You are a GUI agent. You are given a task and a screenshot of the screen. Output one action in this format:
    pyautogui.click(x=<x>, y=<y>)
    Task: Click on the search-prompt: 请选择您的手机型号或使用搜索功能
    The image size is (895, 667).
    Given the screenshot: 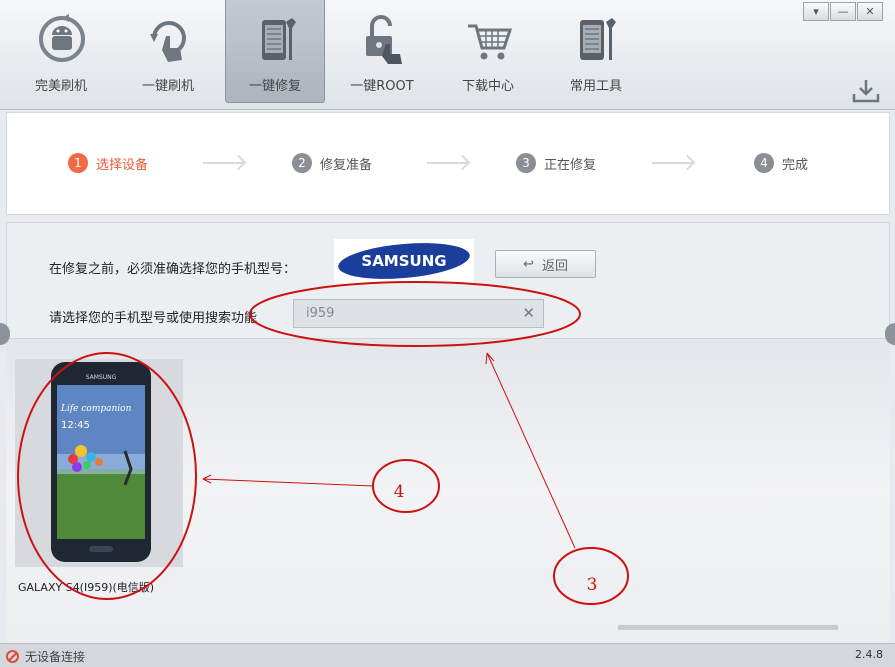 What is the action you would take?
    pyautogui.click(x=153, y=318)
    